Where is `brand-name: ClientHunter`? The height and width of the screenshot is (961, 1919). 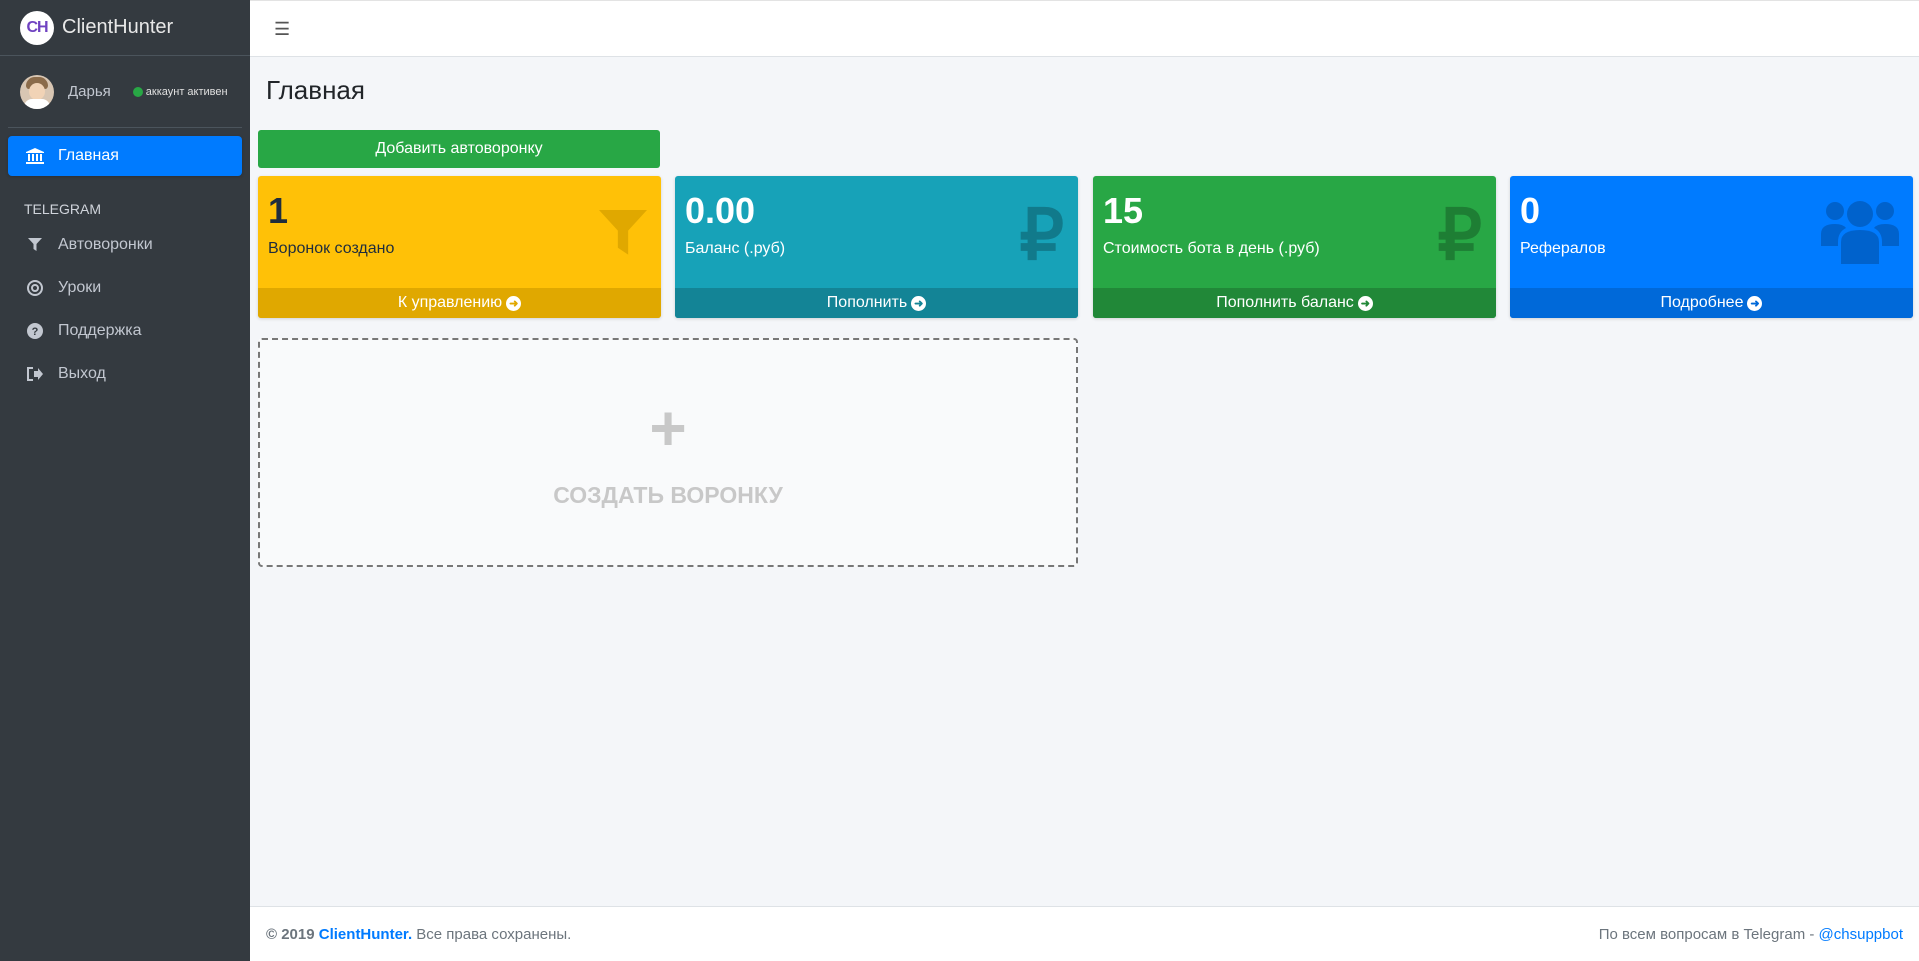
brand-name: ClientHunter is located at coordinates (118, 27).